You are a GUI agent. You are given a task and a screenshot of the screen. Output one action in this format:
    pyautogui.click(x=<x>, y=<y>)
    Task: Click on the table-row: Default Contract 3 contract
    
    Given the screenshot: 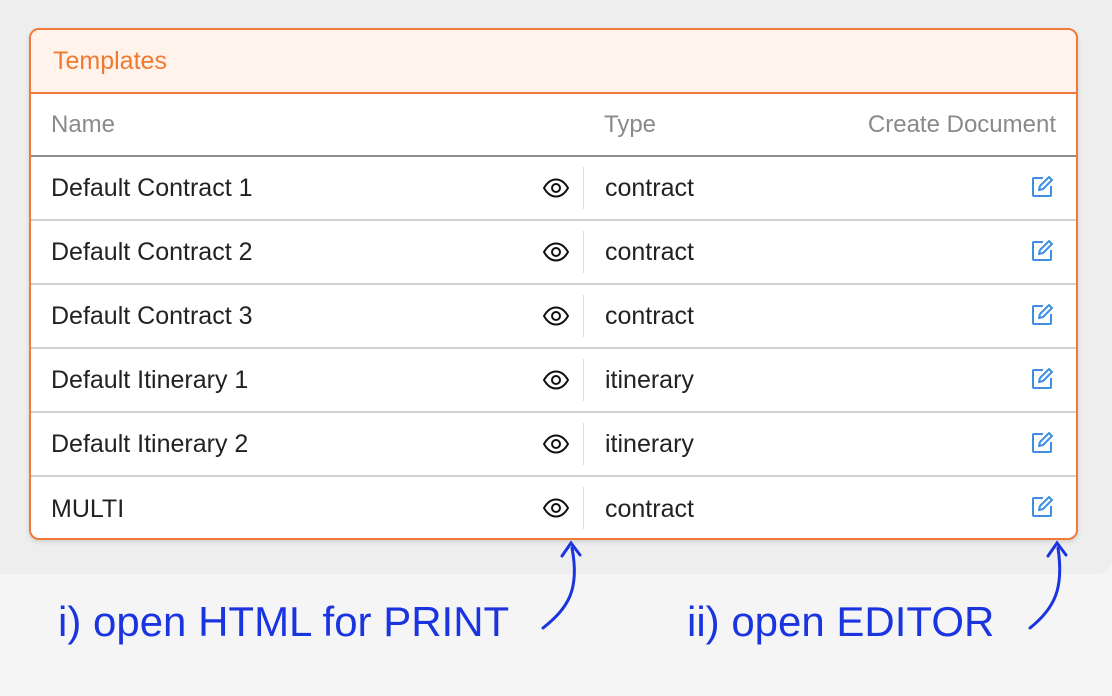 What is the action you would take?
    pyautogui.click(x=553, y=317)
    